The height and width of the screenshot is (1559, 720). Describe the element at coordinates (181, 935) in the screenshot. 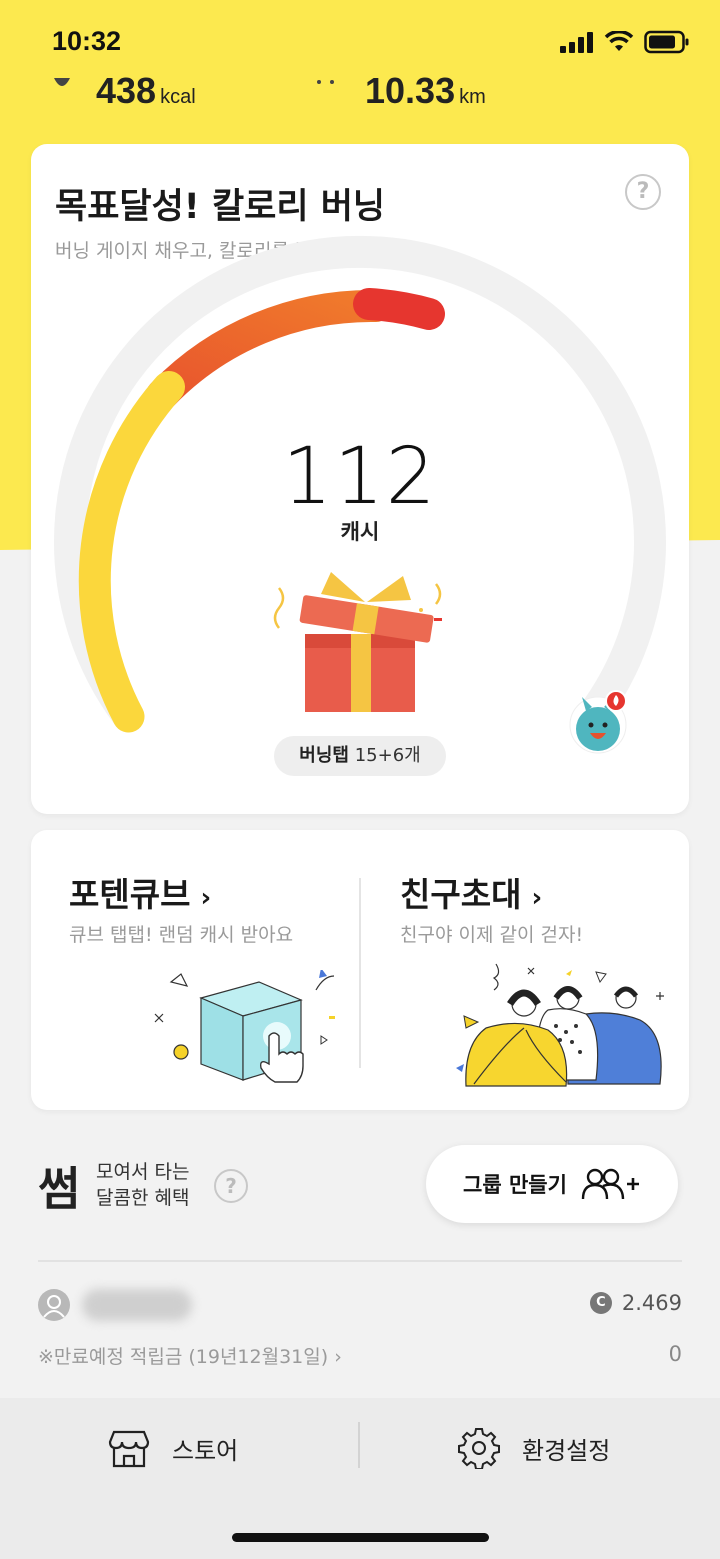

I see `potencube-subtitle: 큐브 탭탭! 랜덤 캐시 받아요` at that location.